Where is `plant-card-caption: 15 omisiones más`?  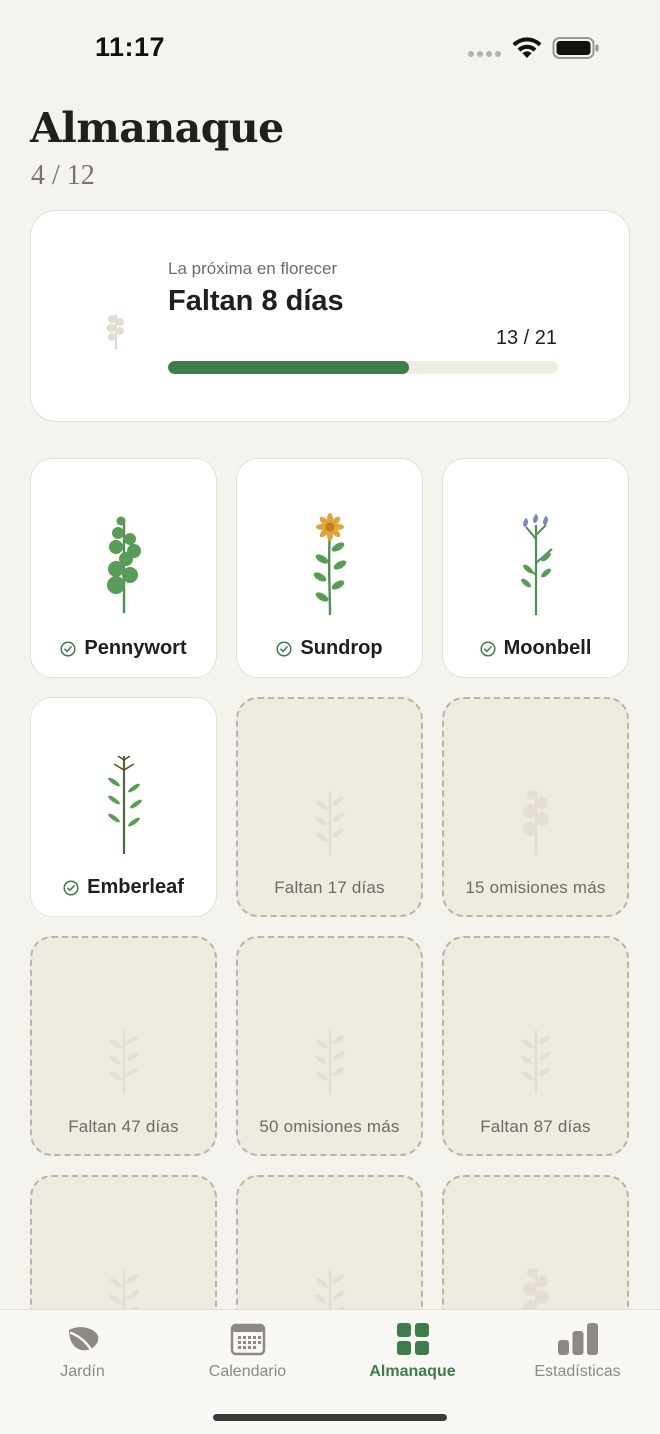
plant-card-caption: 15 omisiones más is located at coordinates (535, 888).